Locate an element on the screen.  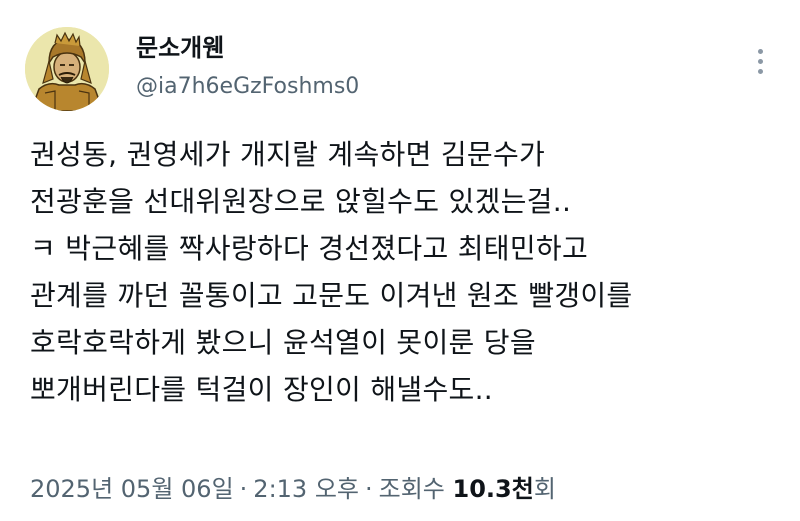
tweet-meta: 2025년 05월 06일 · 2:13 오후 · 조회수 10.3천회 is located at coordinates (293, 489).